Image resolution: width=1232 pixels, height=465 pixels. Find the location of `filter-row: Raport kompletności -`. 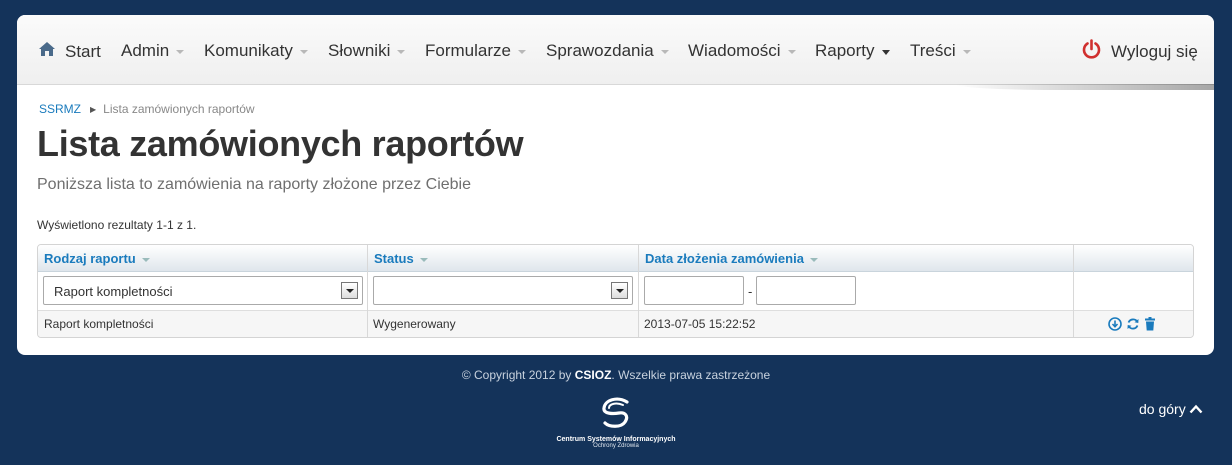

filter-row: Raport kompletności - is located at coordinates (615, 291).